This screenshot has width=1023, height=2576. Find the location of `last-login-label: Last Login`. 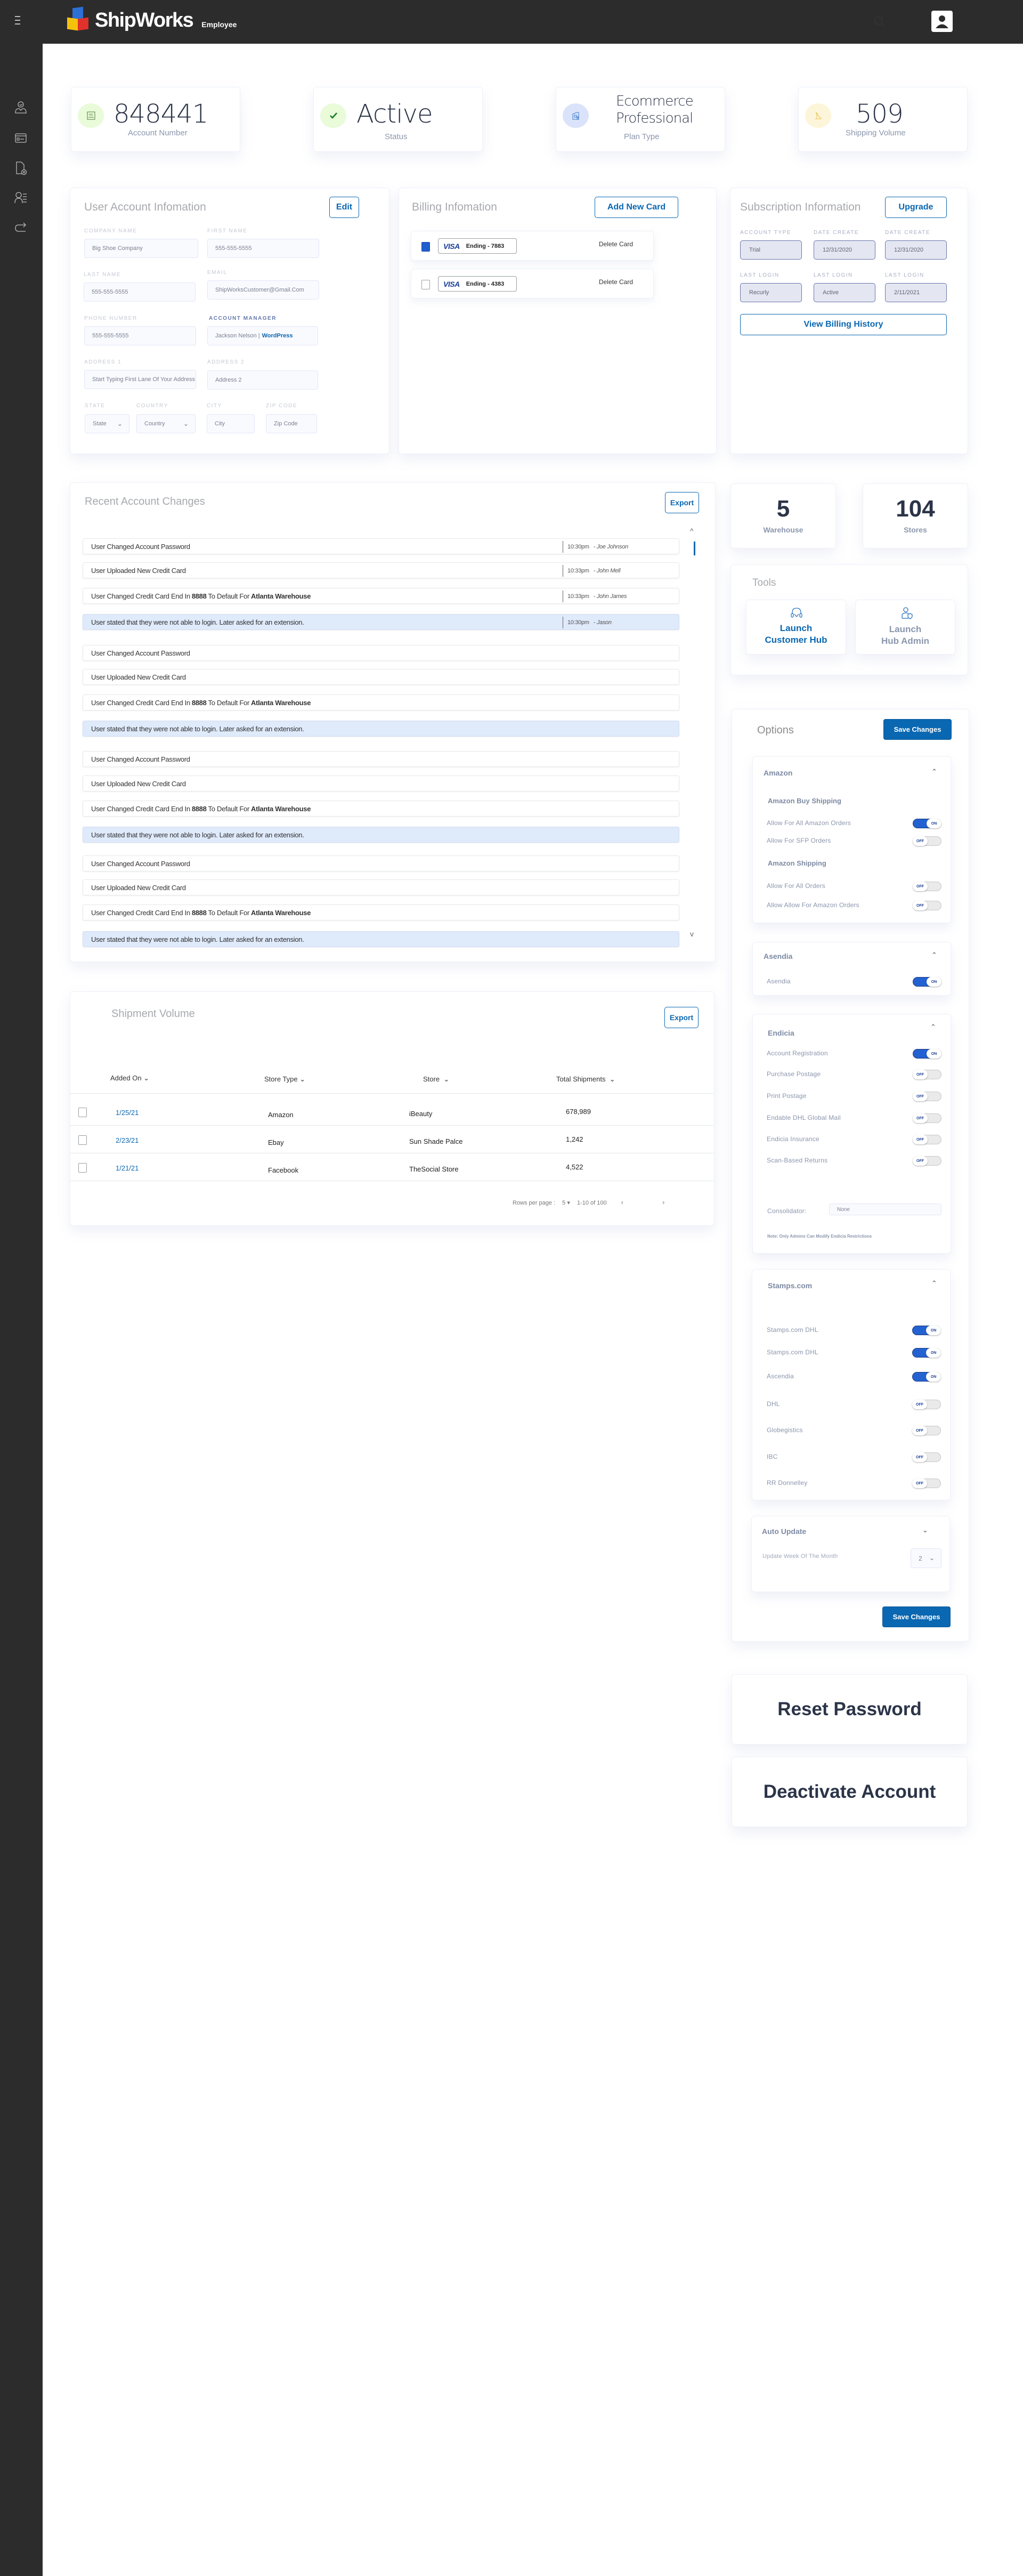

last-login-label: Last Login is located at coordinates (834, 275).